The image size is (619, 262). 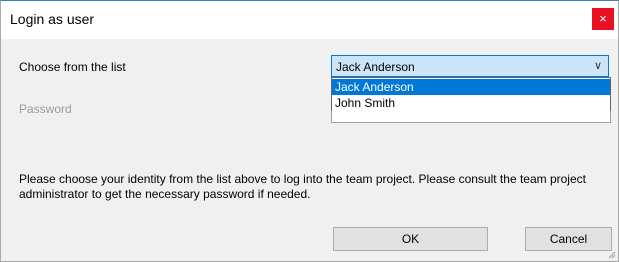 What do you see at coordinates (410, 239) in the screenshot?
I see `ok-button: OK` at bounding box center [410, 239].